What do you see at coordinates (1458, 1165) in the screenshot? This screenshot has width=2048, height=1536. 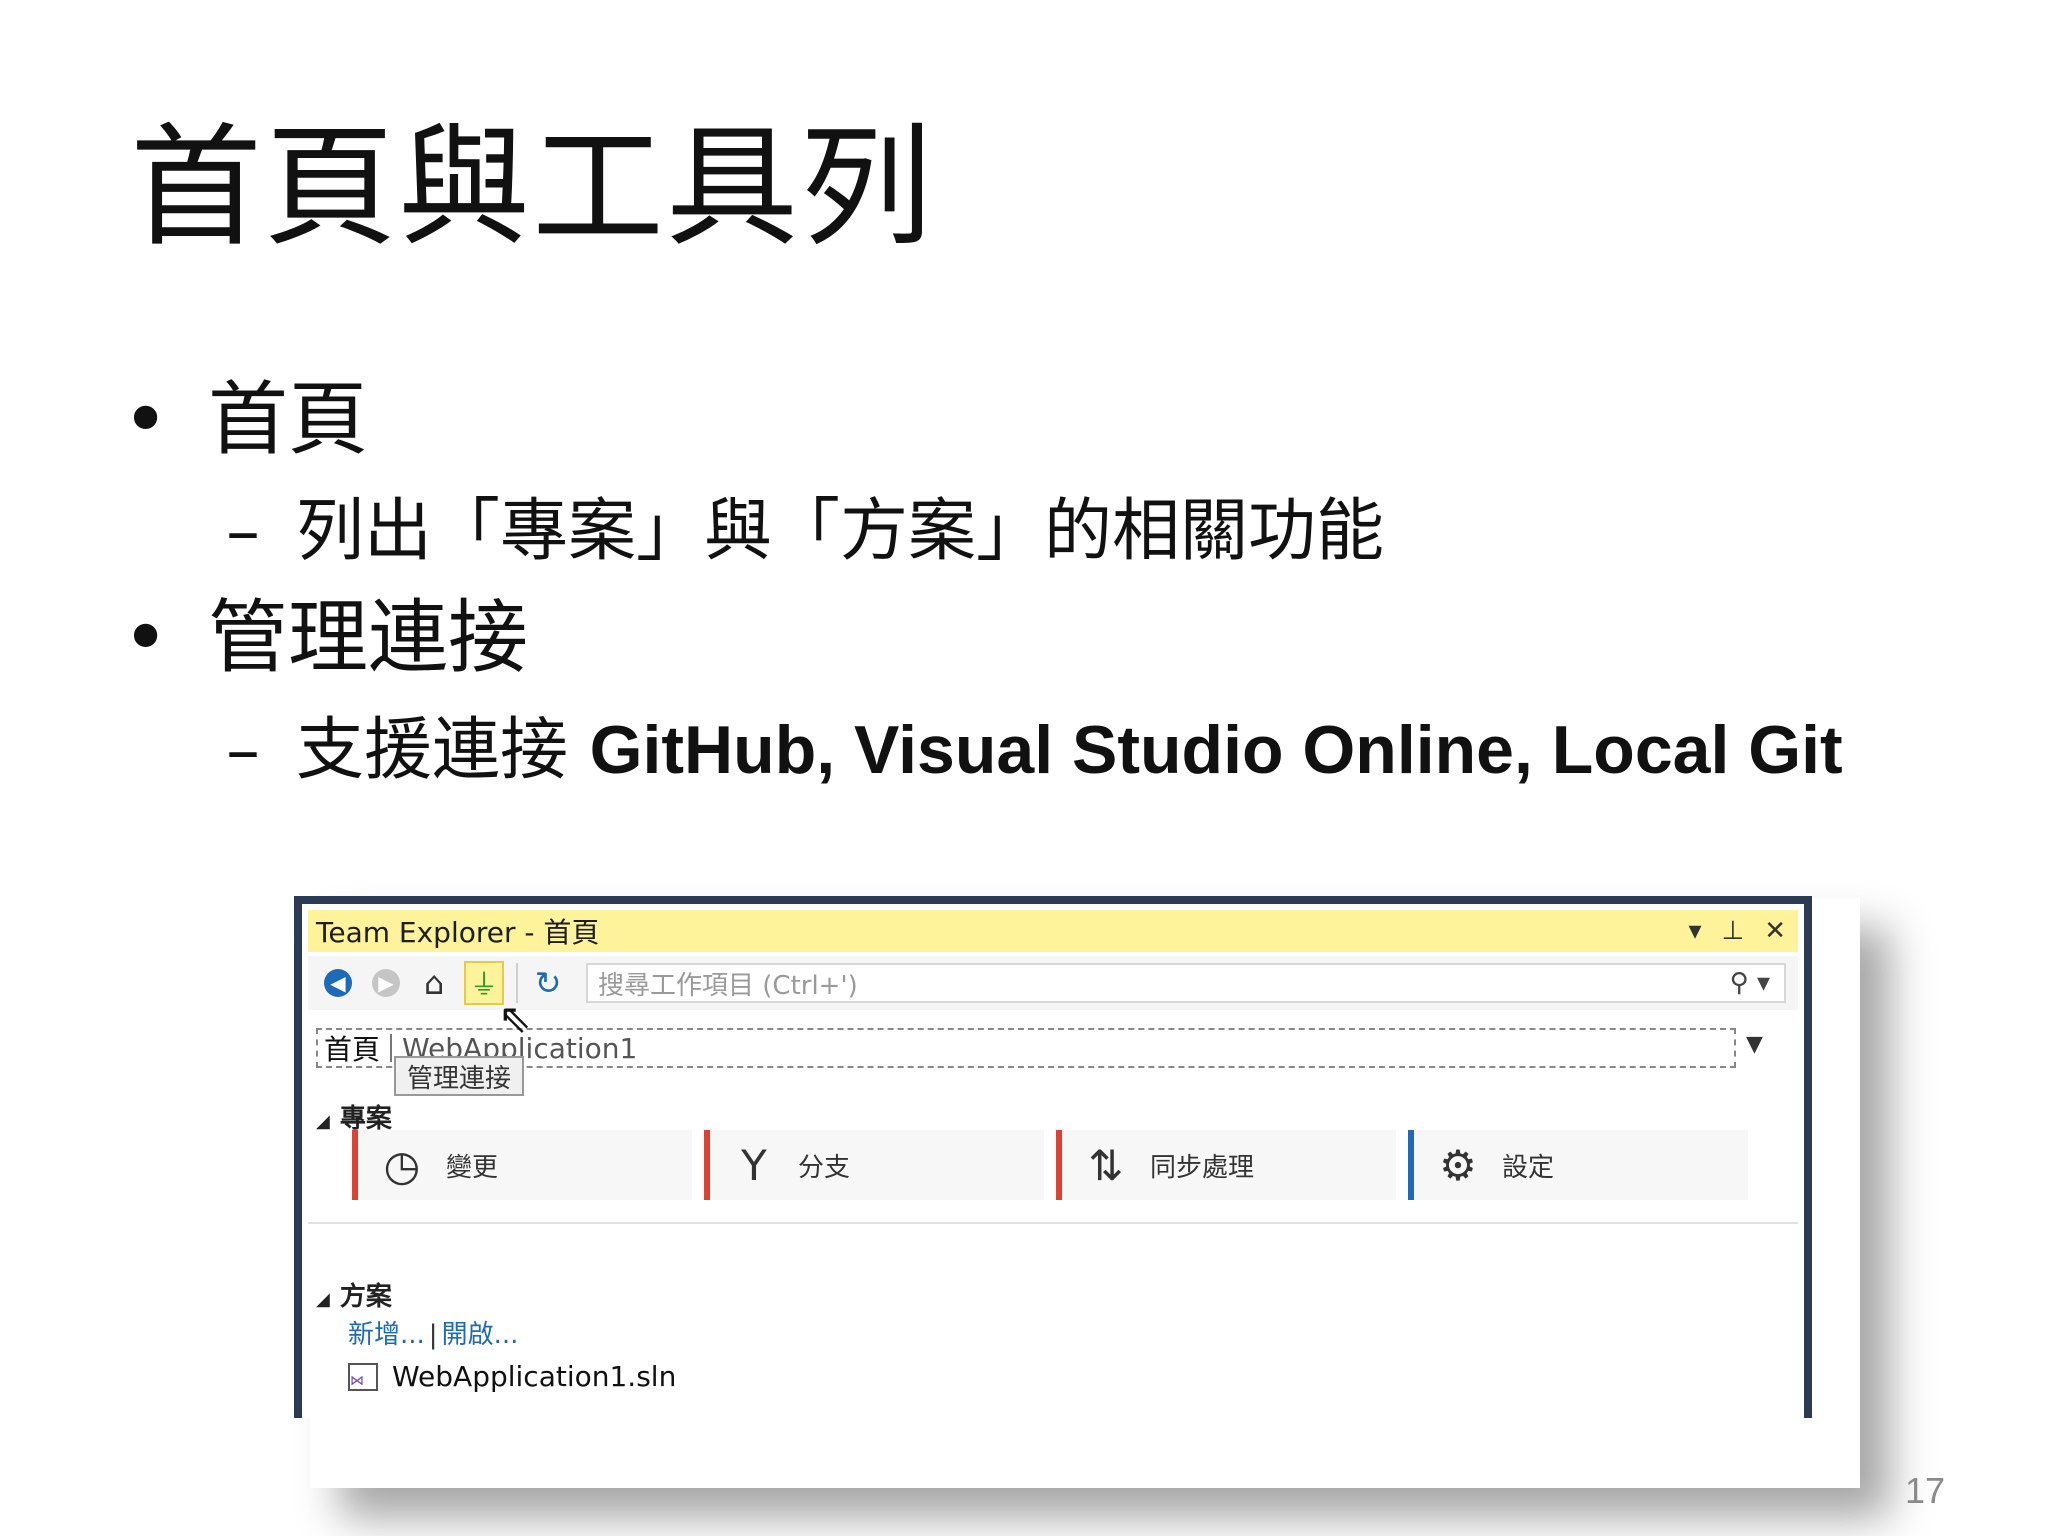 I see `gear-icon: ⚙` at bounding box center [1458, 1165].